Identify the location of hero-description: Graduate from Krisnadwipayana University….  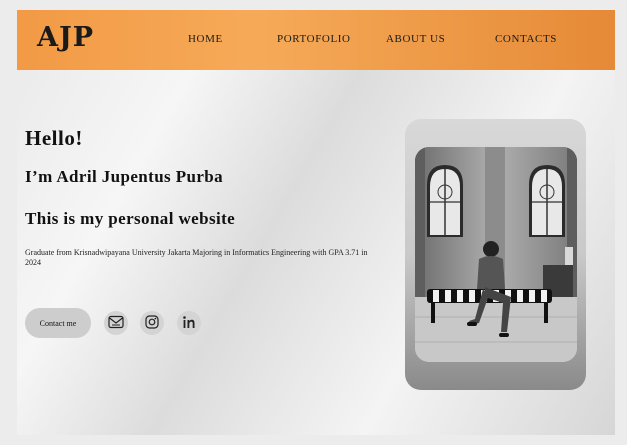
(196, 257).